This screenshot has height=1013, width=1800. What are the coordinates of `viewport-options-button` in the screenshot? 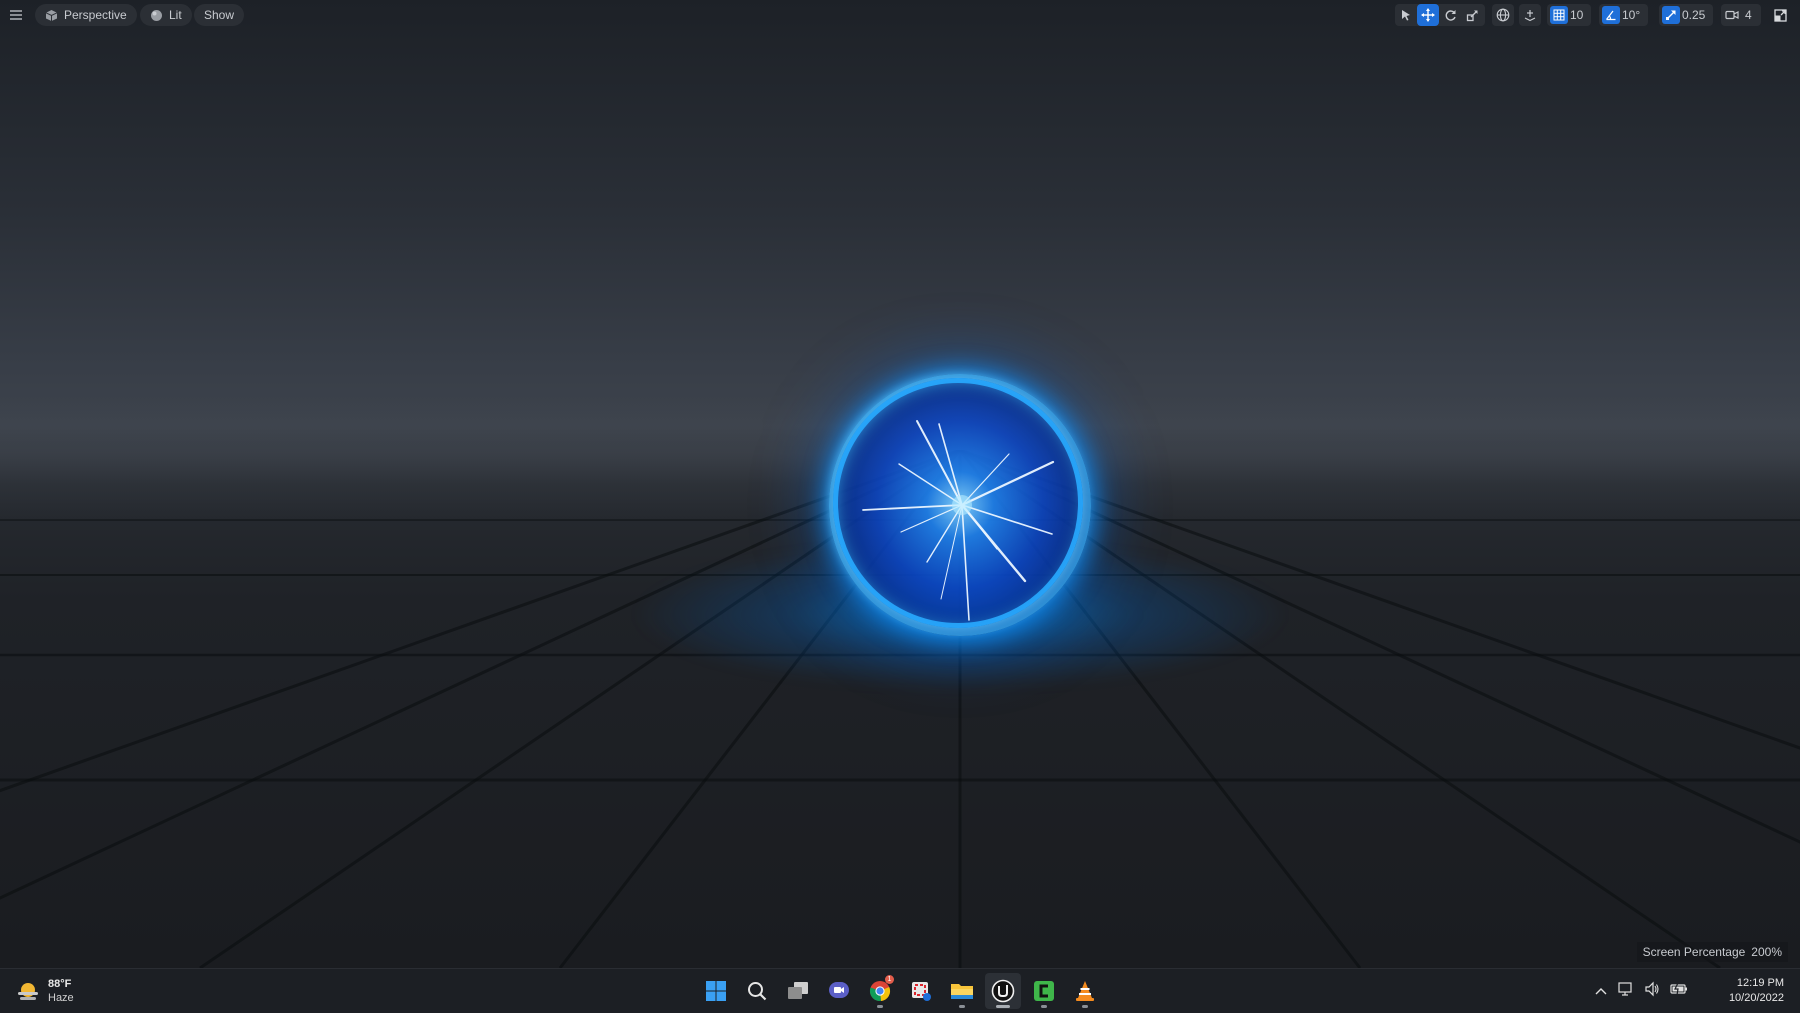 It's located at (16, 15).